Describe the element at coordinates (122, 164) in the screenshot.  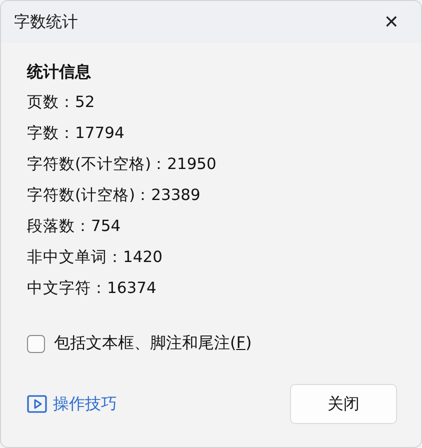
I see `statistic-row-text: 字符数(不计空格)：21950` at that location.